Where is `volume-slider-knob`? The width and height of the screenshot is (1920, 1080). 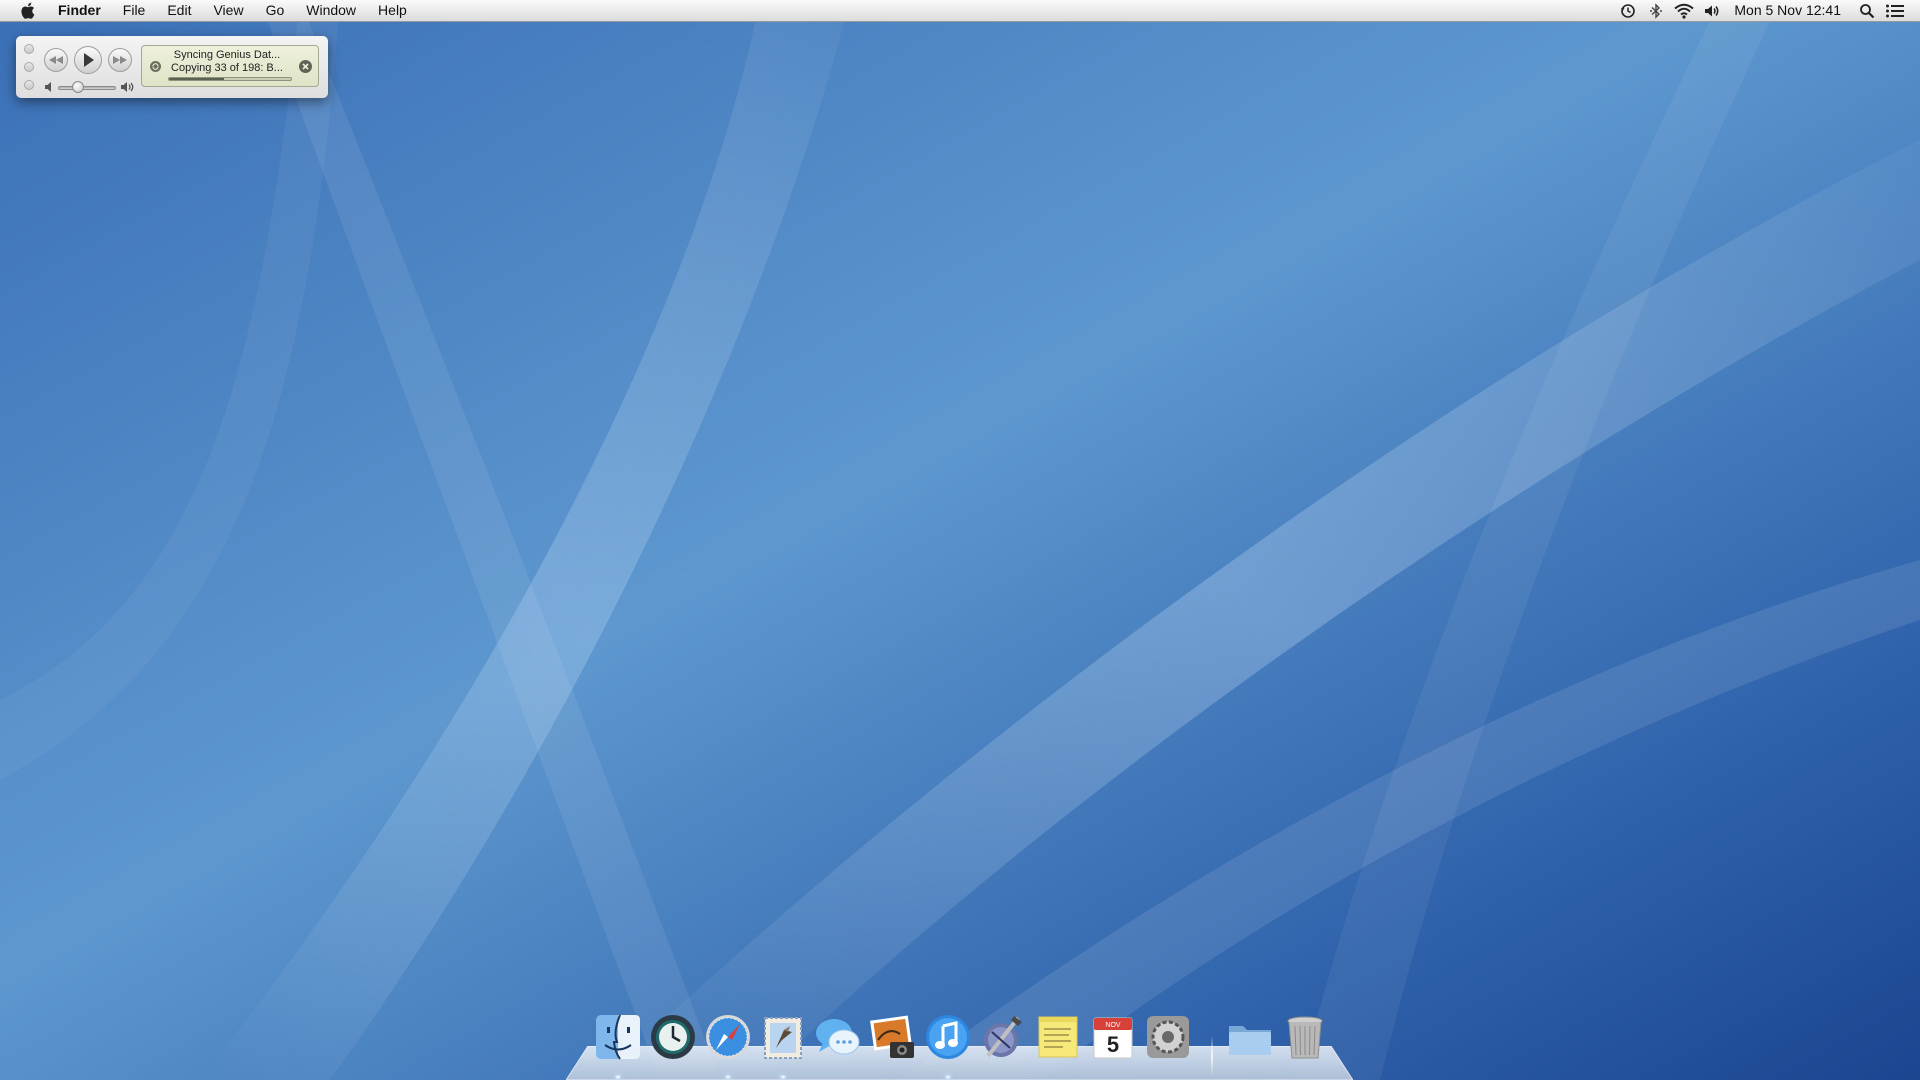
volume-slider-knob is located at coordinates (77, 87).